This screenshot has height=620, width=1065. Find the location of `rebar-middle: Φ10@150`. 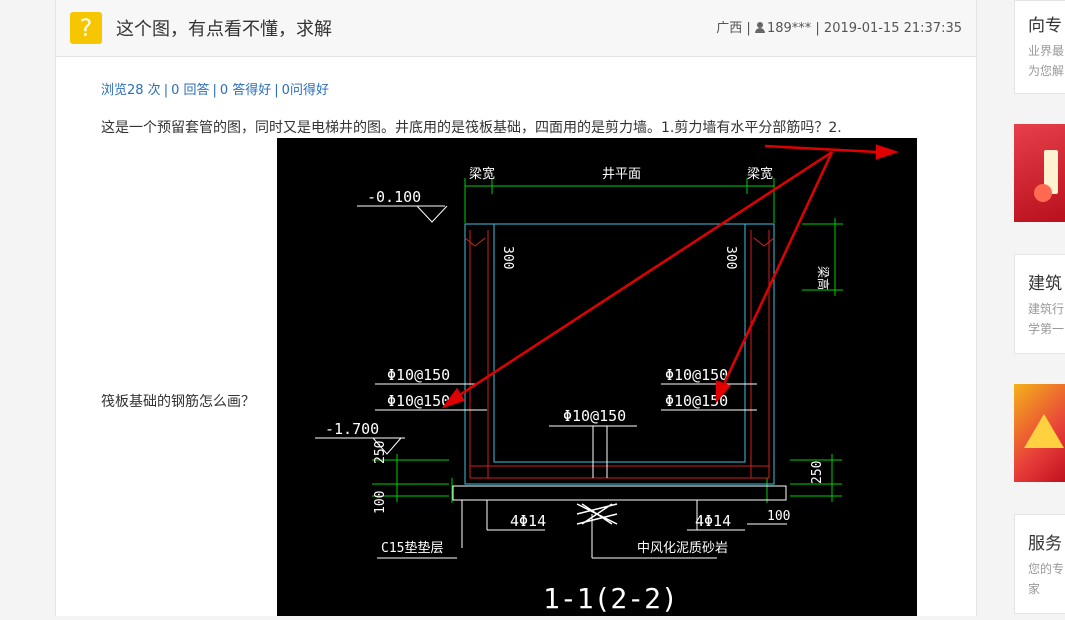

rebar-middle: Φ10@150 is located at coordinates (594, 416).